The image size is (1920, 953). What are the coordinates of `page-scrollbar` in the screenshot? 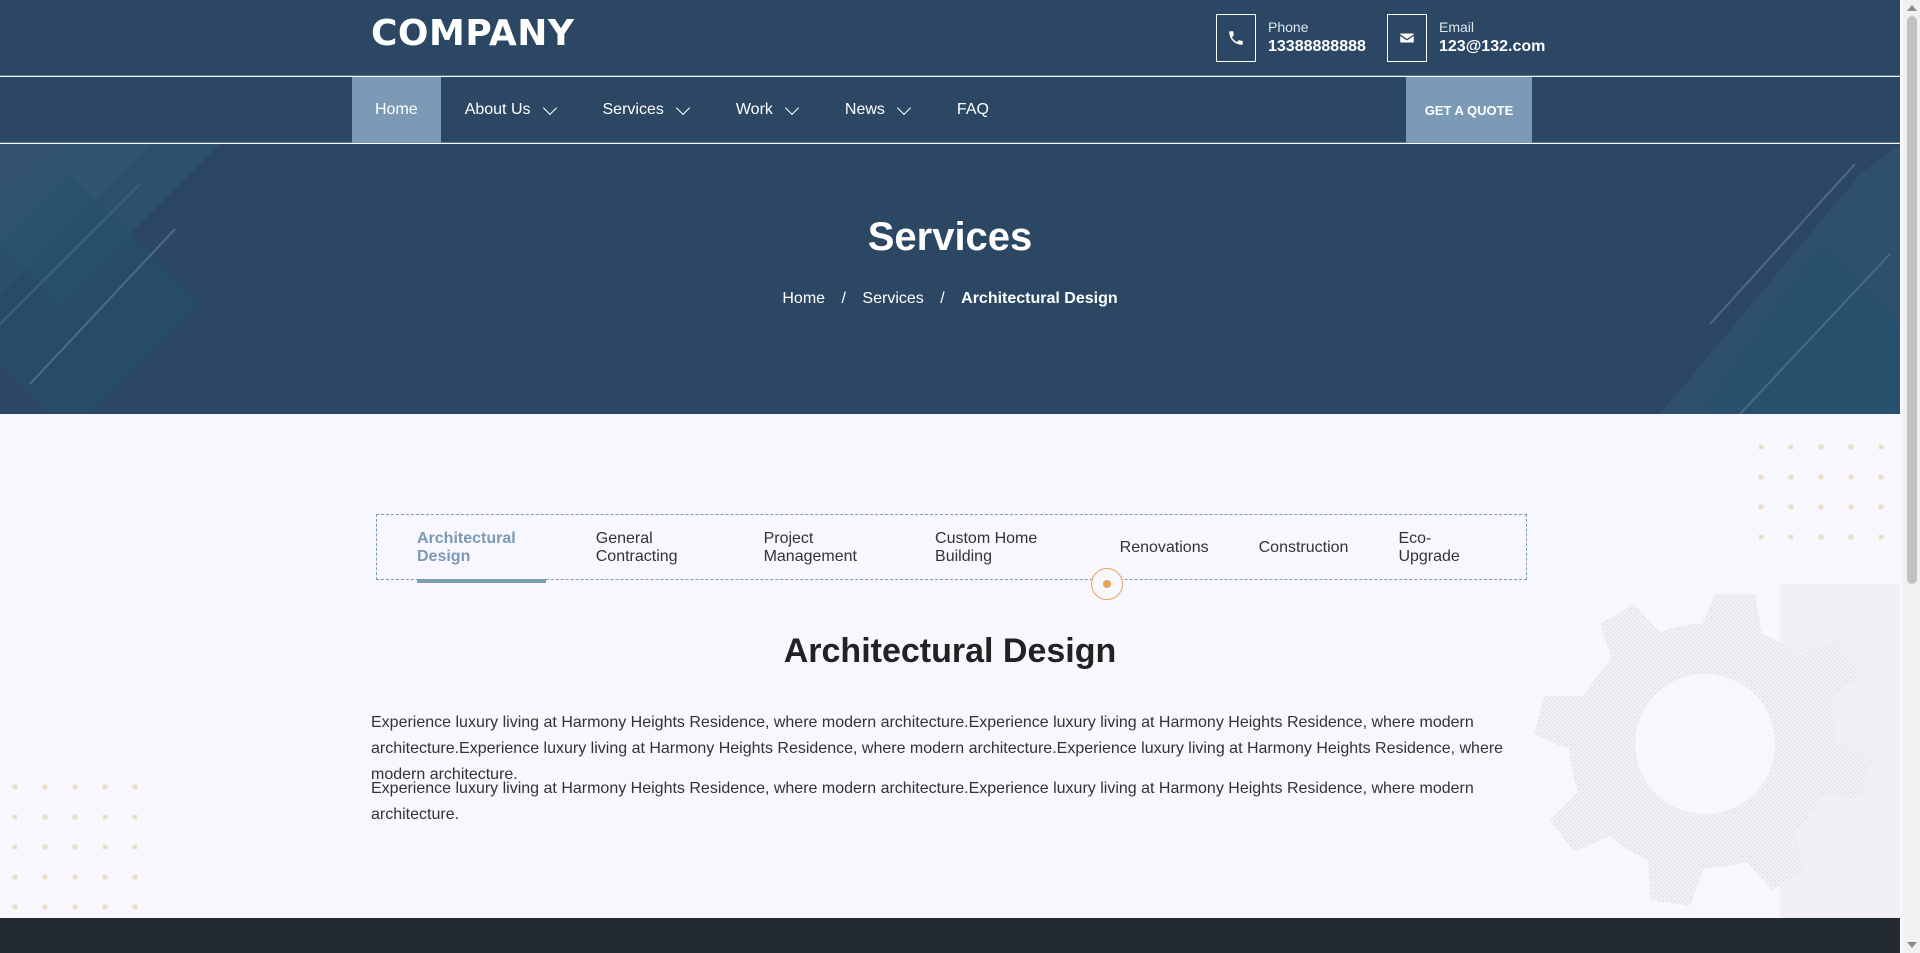 It's located at (1911, 476).